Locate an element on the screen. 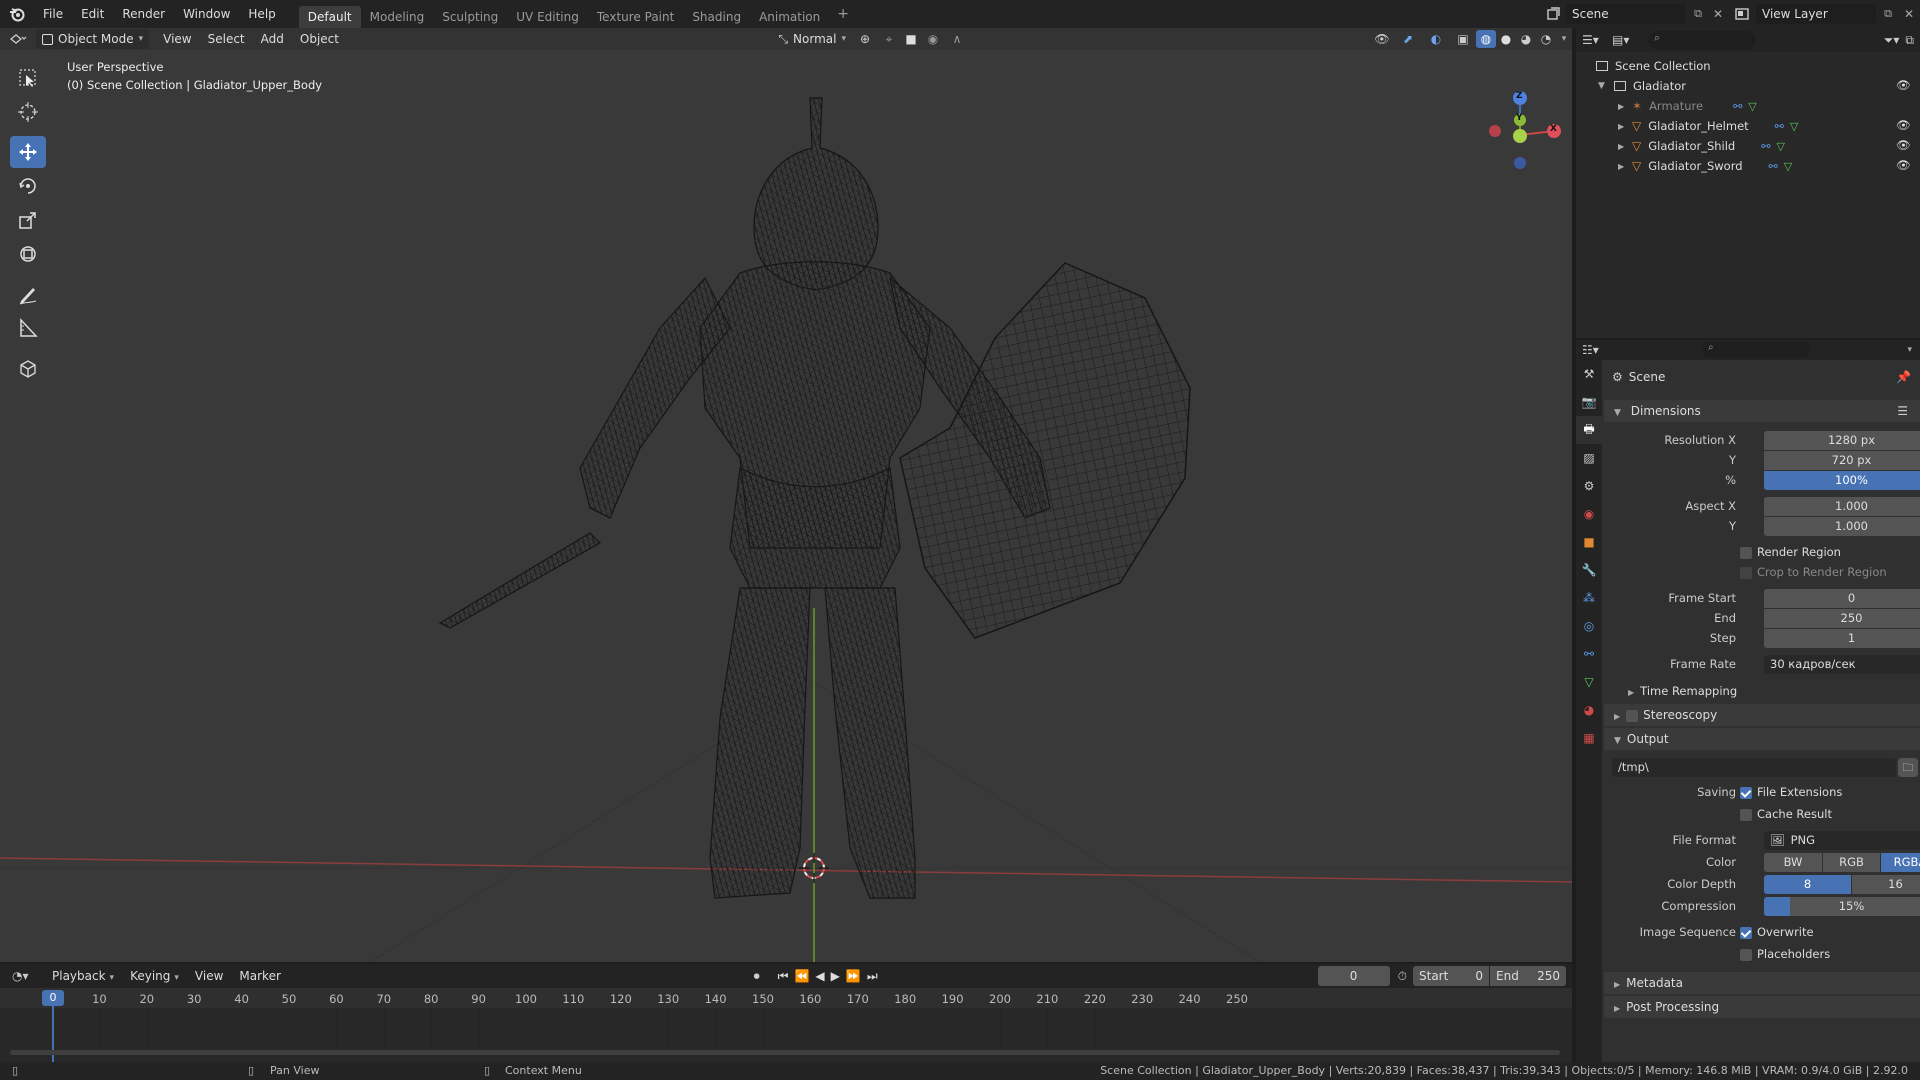 Image resolution: width=1920 pixels, height=1080 pixels. add-workspace-button: + is located at coordinates (843, 14).